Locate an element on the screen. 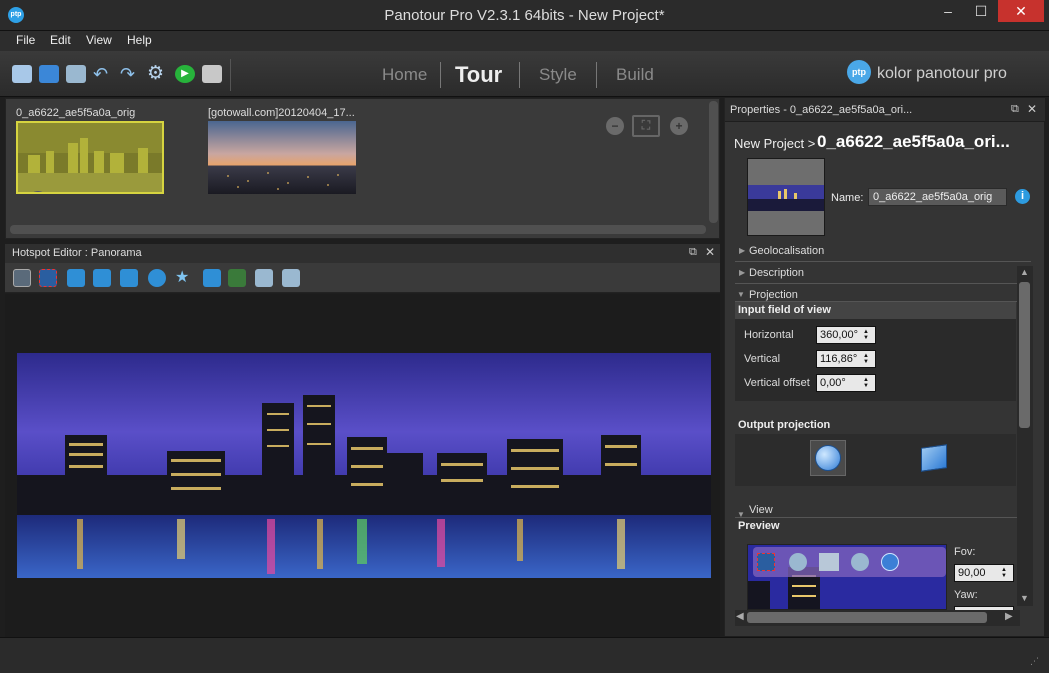 This screenshot has height=673, width=1049. info-icon: i is located at coordinates (1022, 196).